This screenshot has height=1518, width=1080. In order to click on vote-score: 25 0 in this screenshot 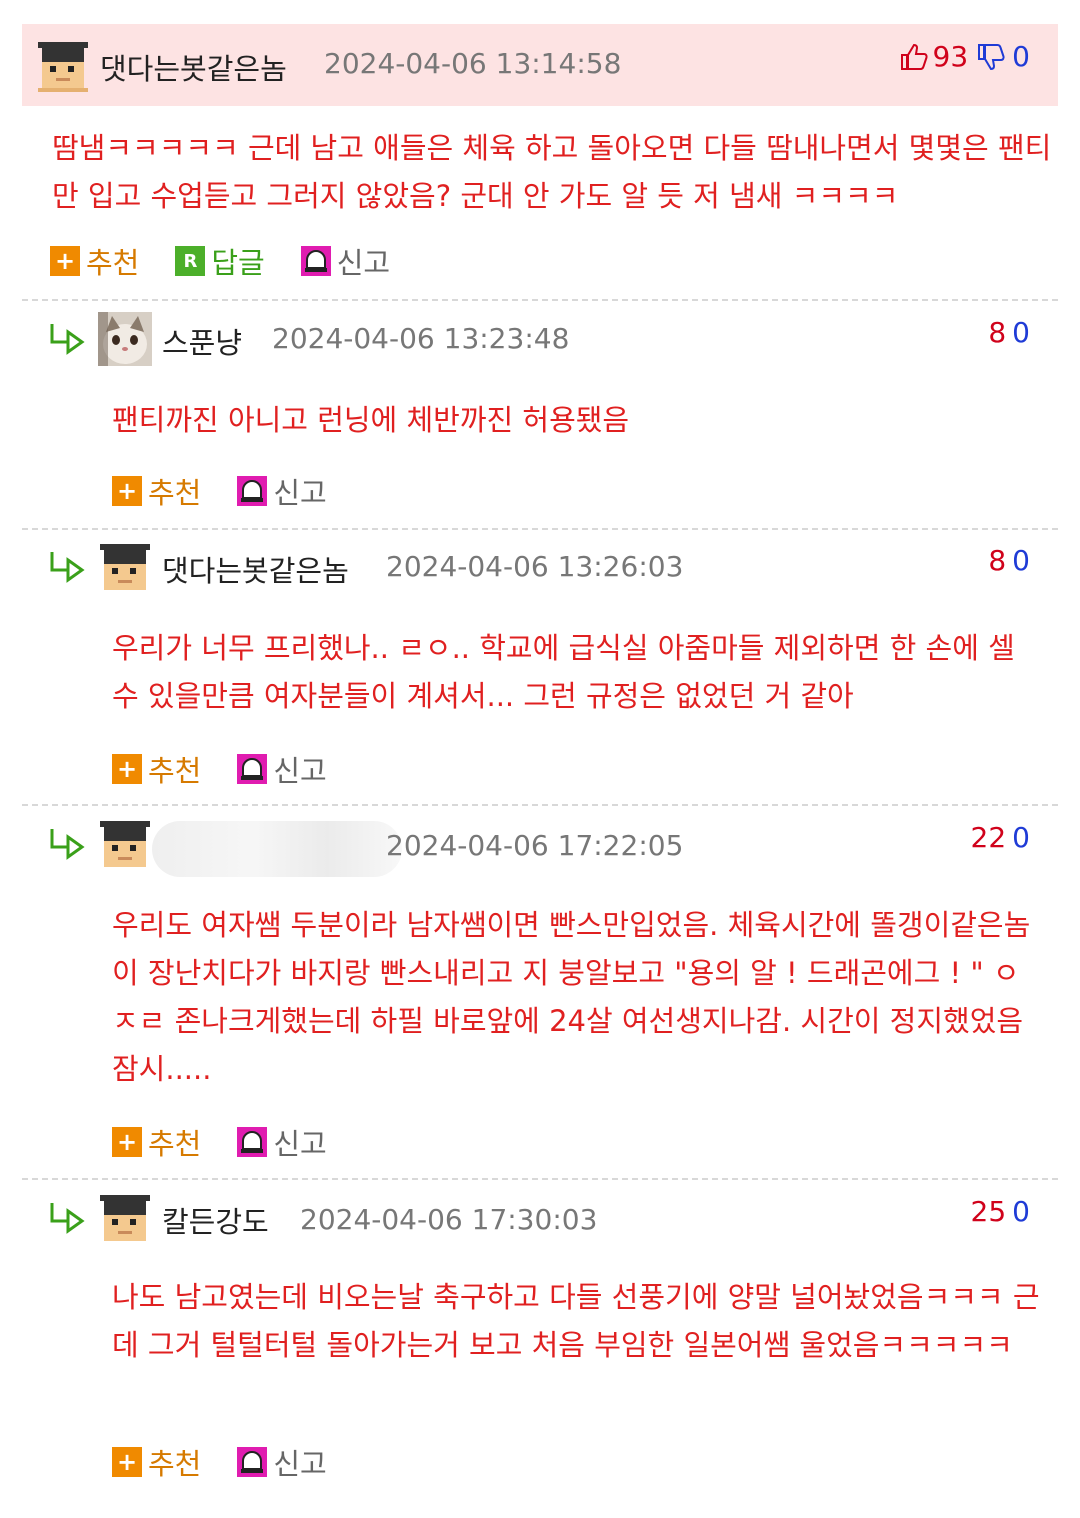, I will do `click(1000, 1211)`.